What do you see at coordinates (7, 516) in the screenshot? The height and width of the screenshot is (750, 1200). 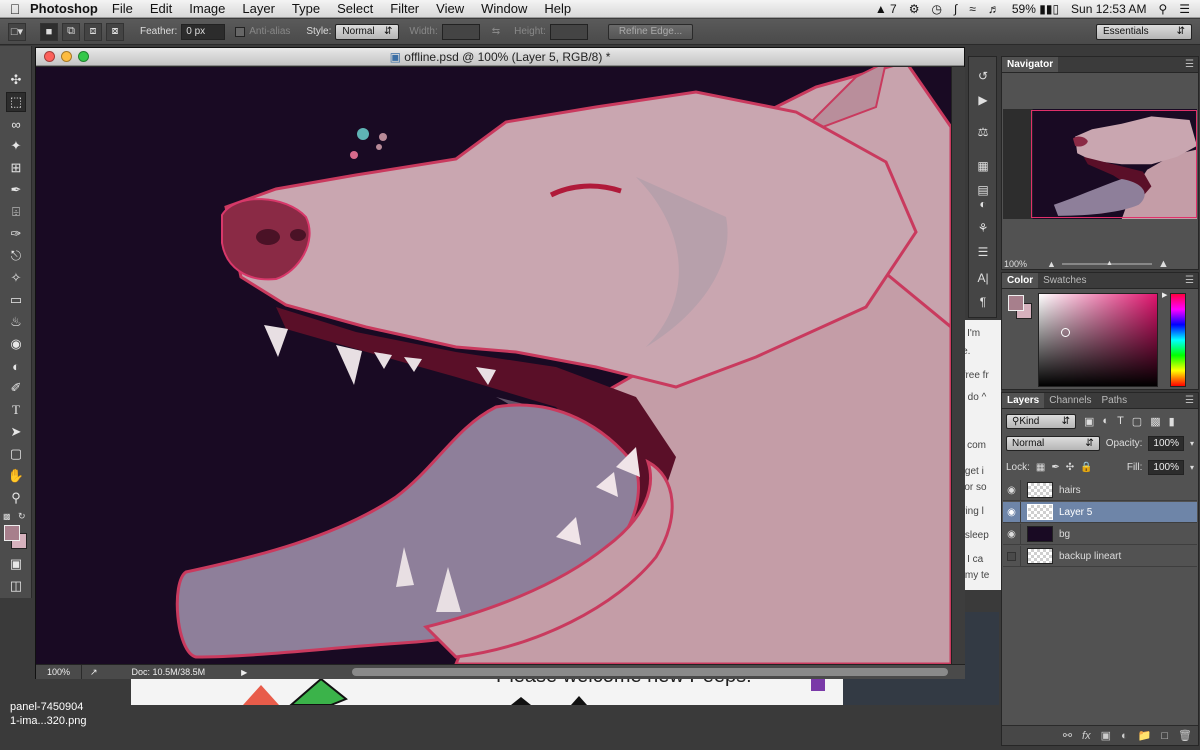 I see `default-colors-icon: ▩` at bounding box center [7, 516].